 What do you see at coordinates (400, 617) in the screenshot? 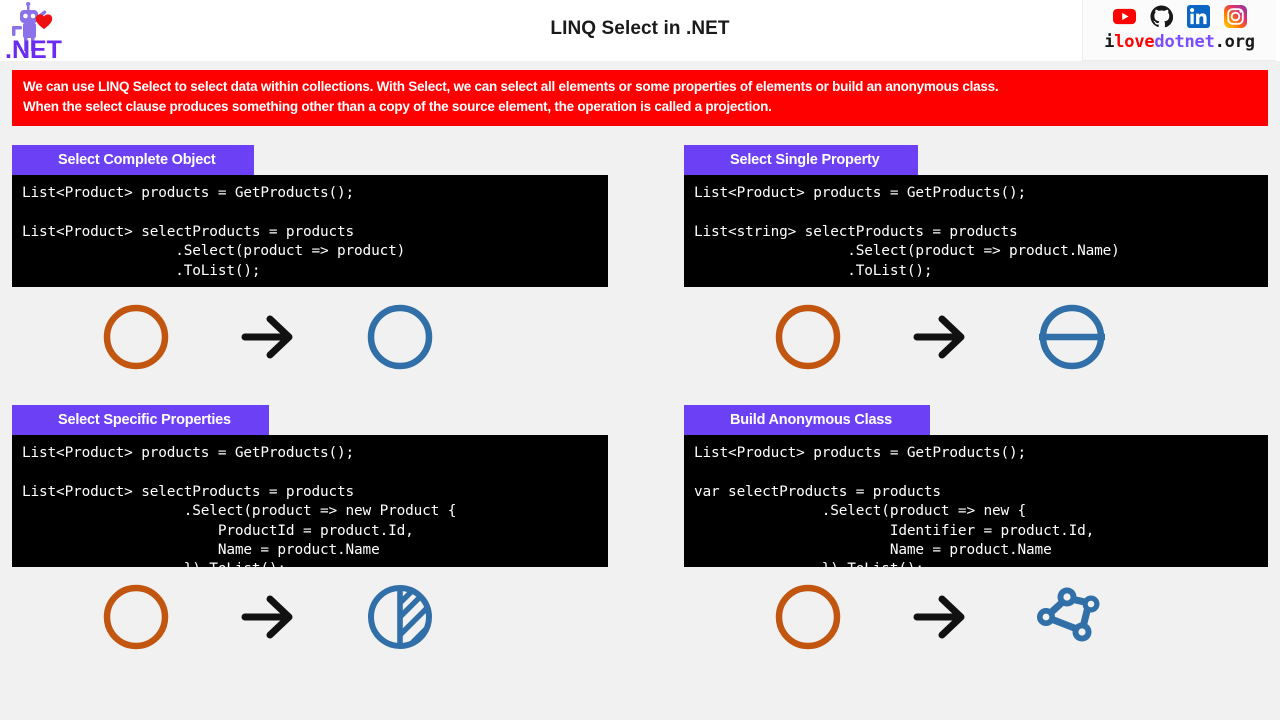
I see `result-circle-half-hatched-icon` at bounding box center [400, 617].